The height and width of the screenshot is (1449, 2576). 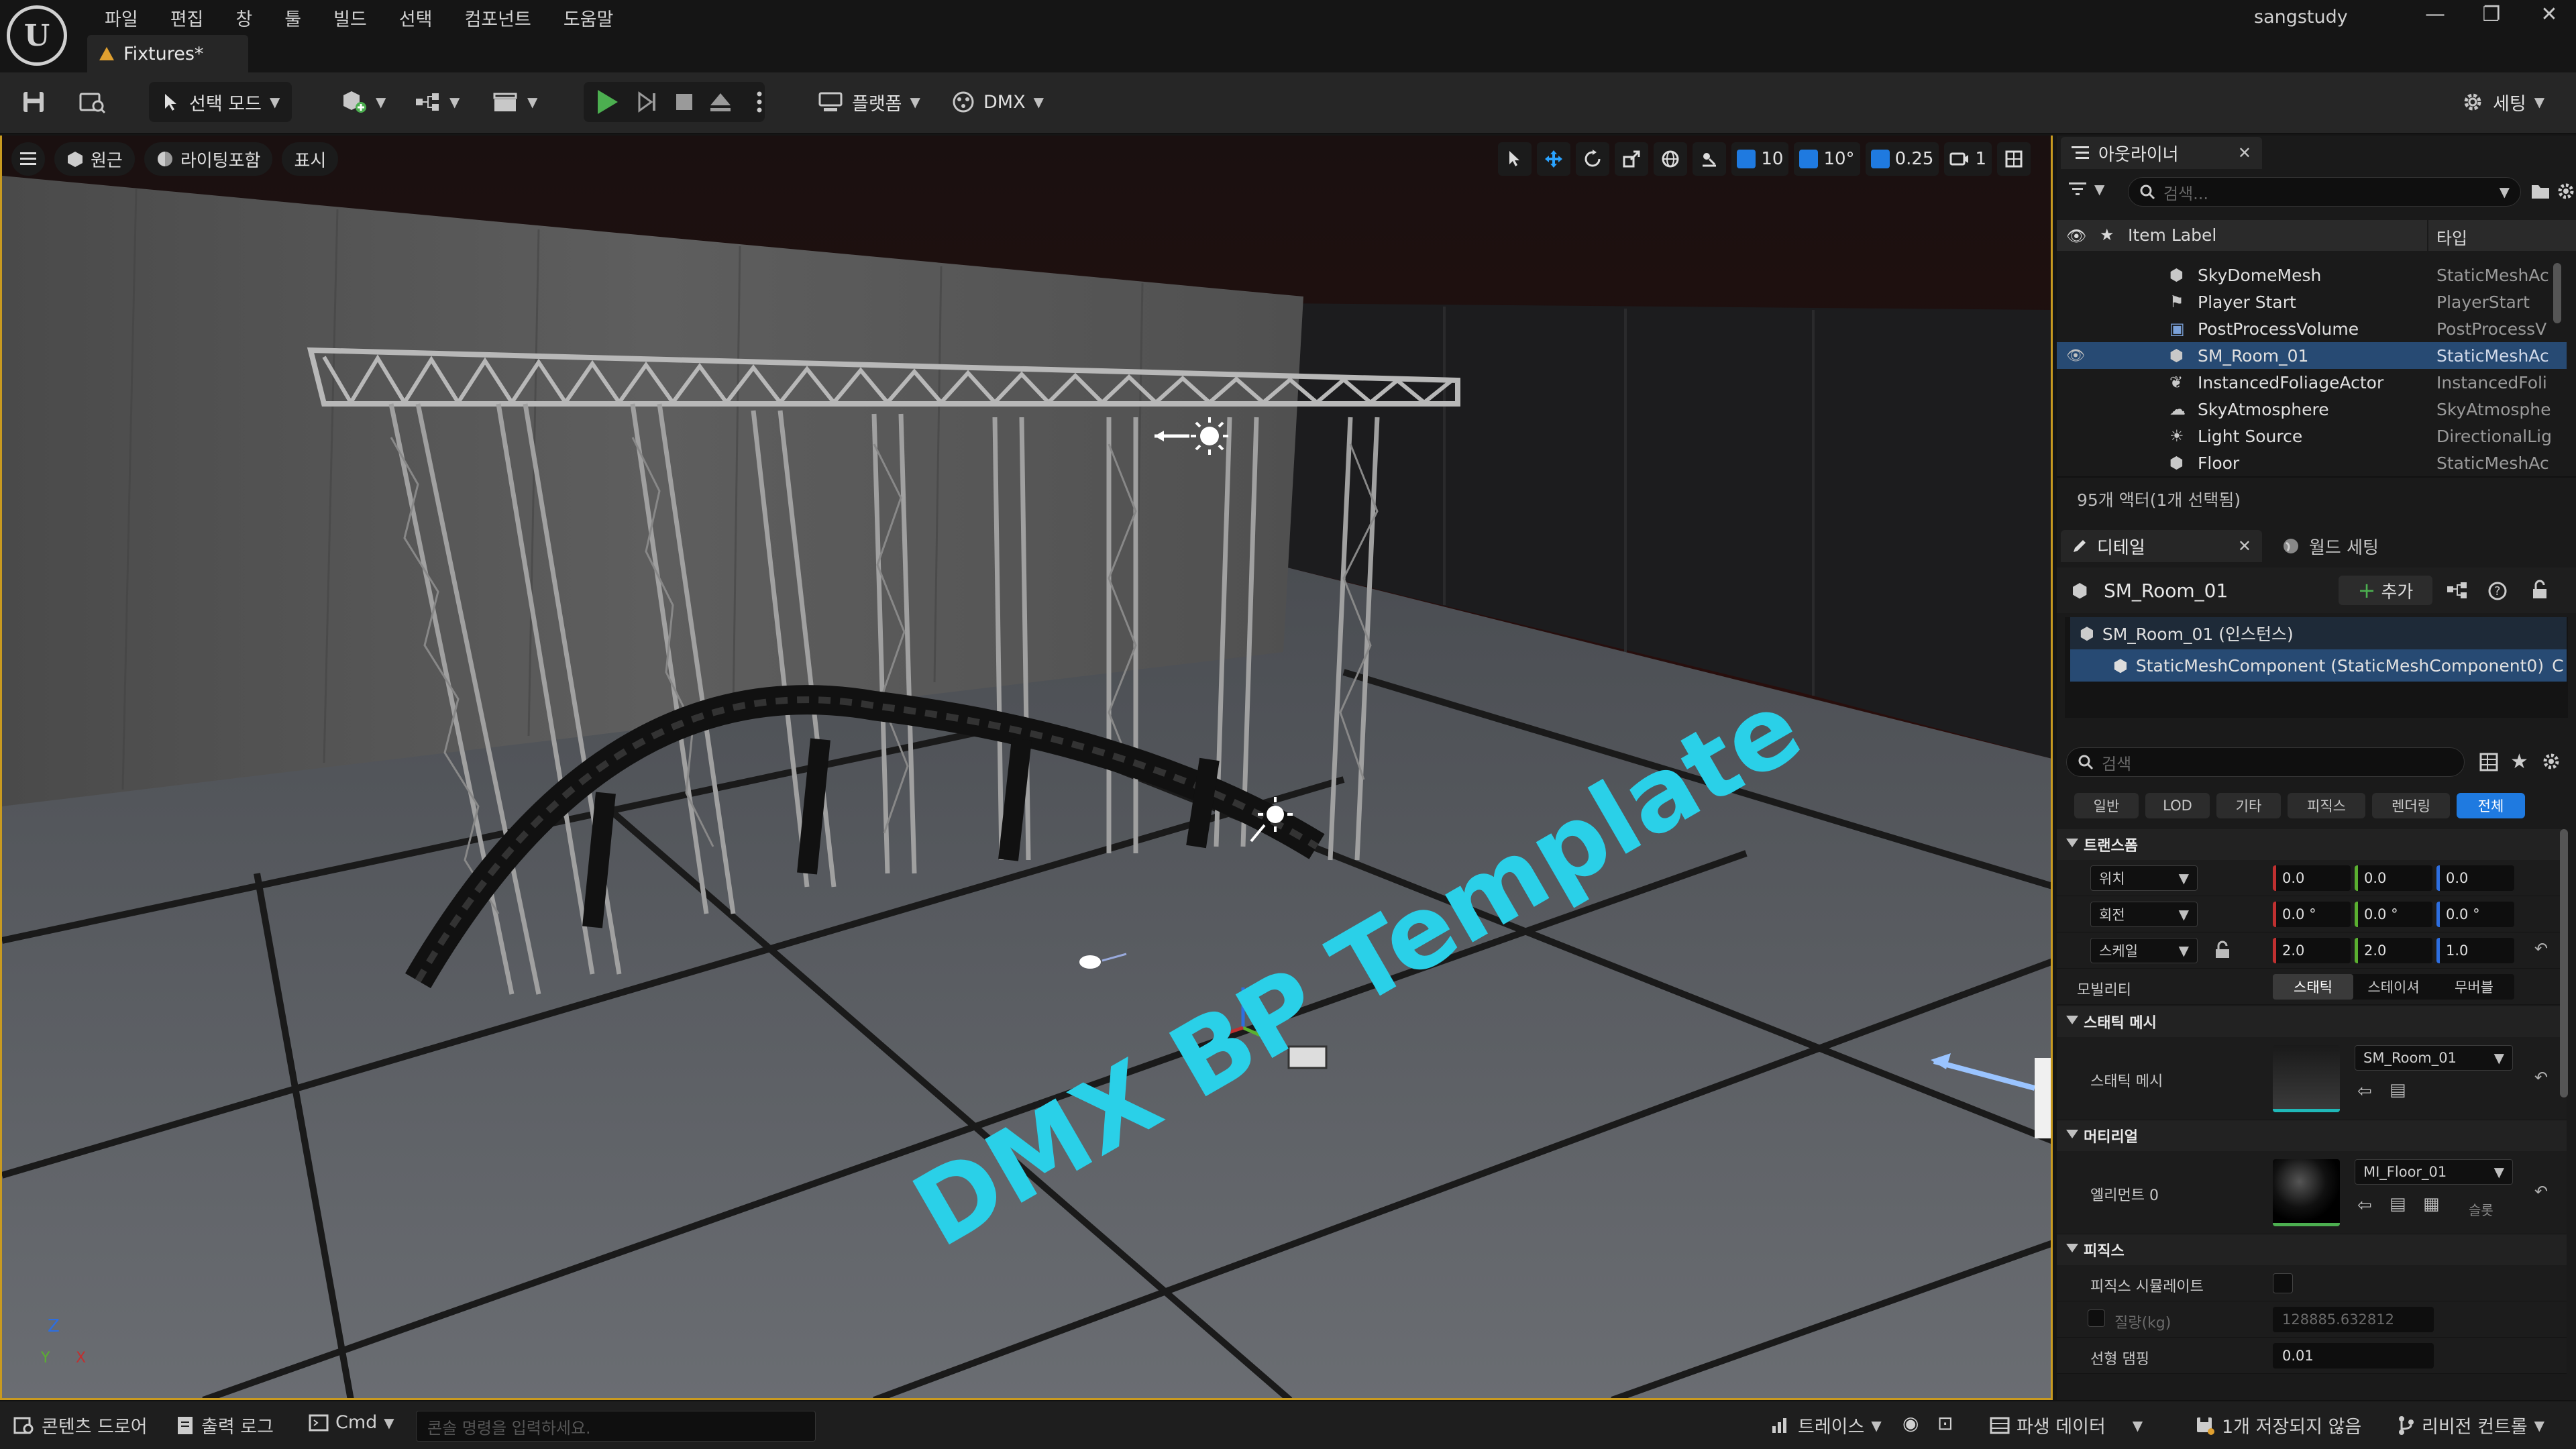 What do you see at coordinates (2312, 844) in the screenshot?
I see `section-transform: 트랜스폼` at bounding box center [2312, 844].